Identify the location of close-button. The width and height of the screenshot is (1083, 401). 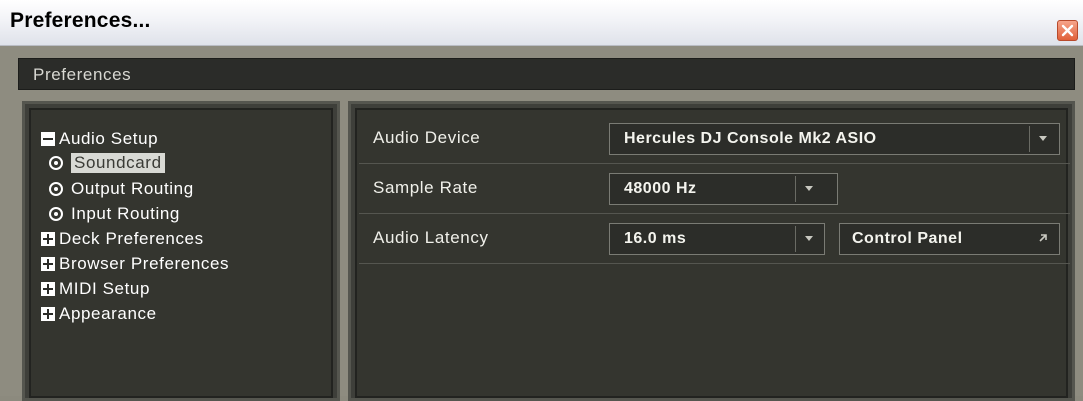
(1067, 30).